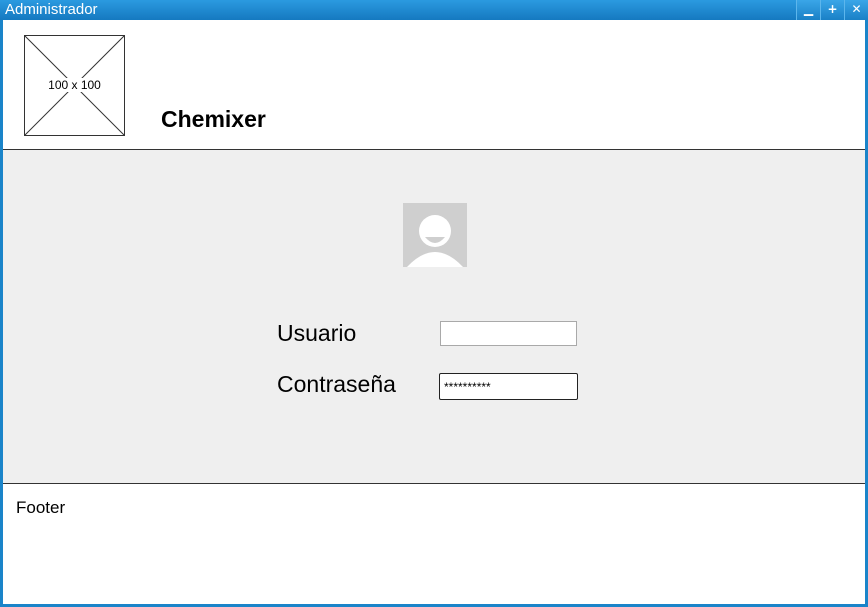  Describe the element at coordinates (213, 119) in the screenshot. I see `brand-title: Chemixer` at that location.